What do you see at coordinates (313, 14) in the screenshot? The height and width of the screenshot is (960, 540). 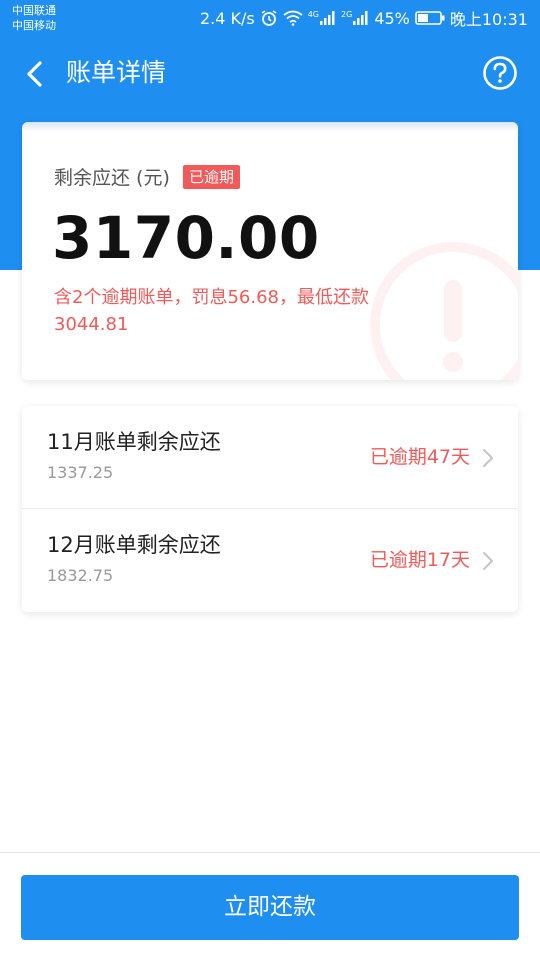 I see `network-type-1: 4G` at bounding box center [313, 14].